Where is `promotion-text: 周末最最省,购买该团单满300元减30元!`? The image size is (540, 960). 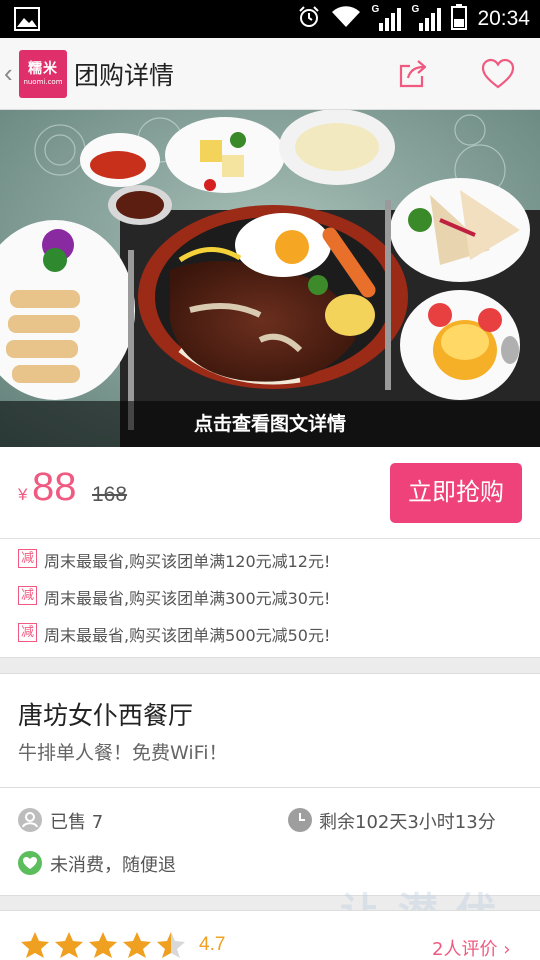 promotion-text: 周末最最省,购买该团单满300元减30元! is located at coordinates (187, 598).